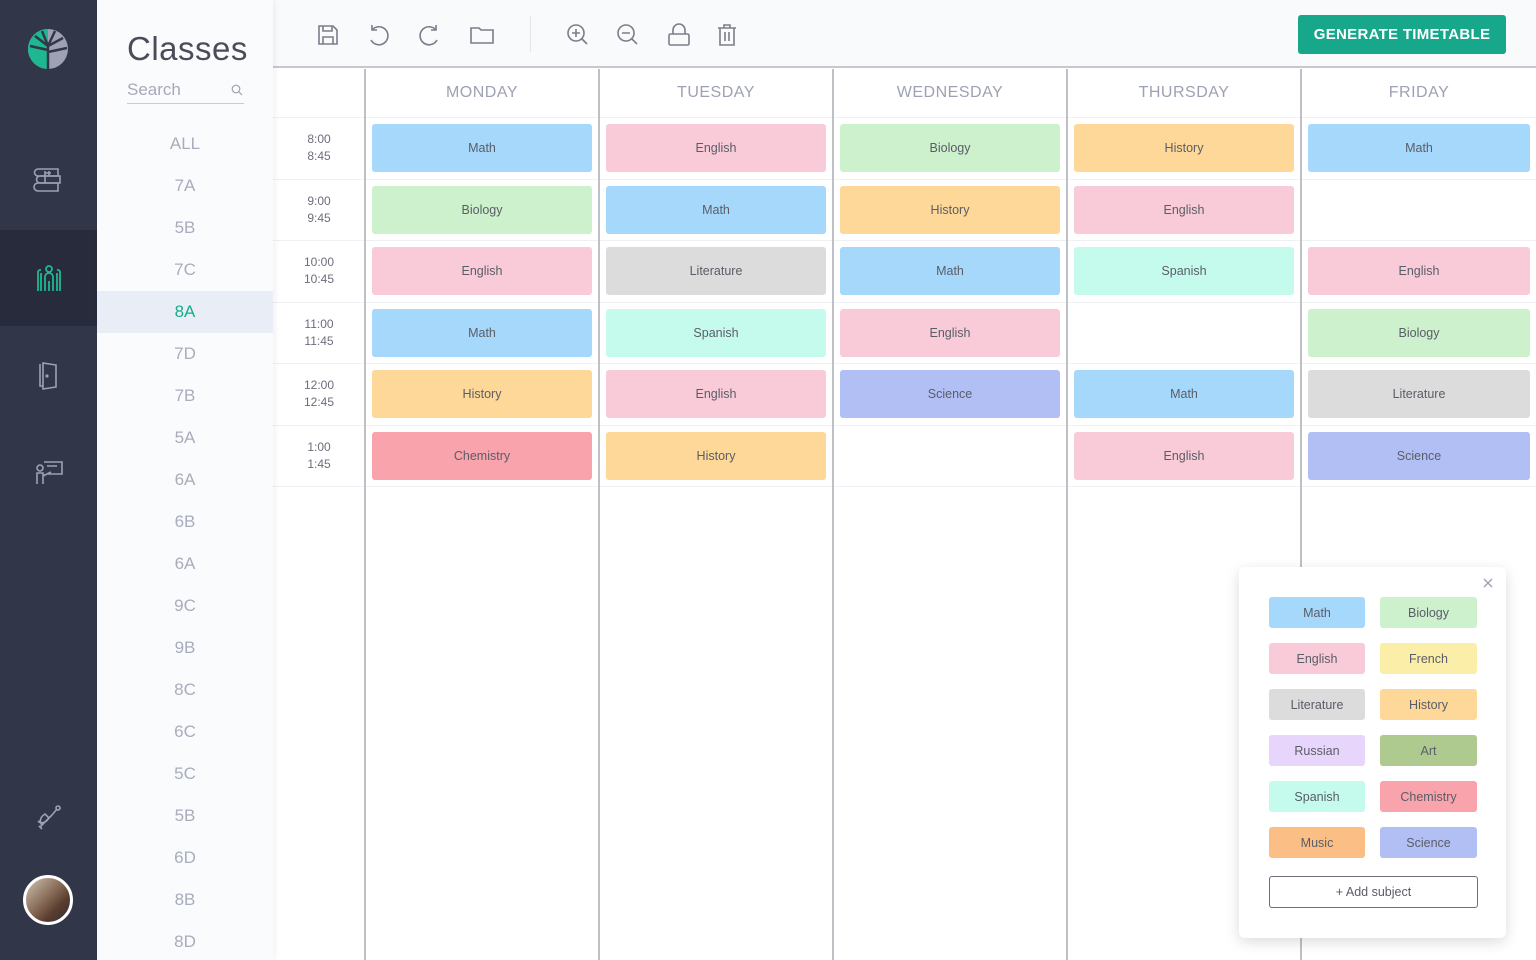  I want to click on subject-chip: History, so click(1428, 704).